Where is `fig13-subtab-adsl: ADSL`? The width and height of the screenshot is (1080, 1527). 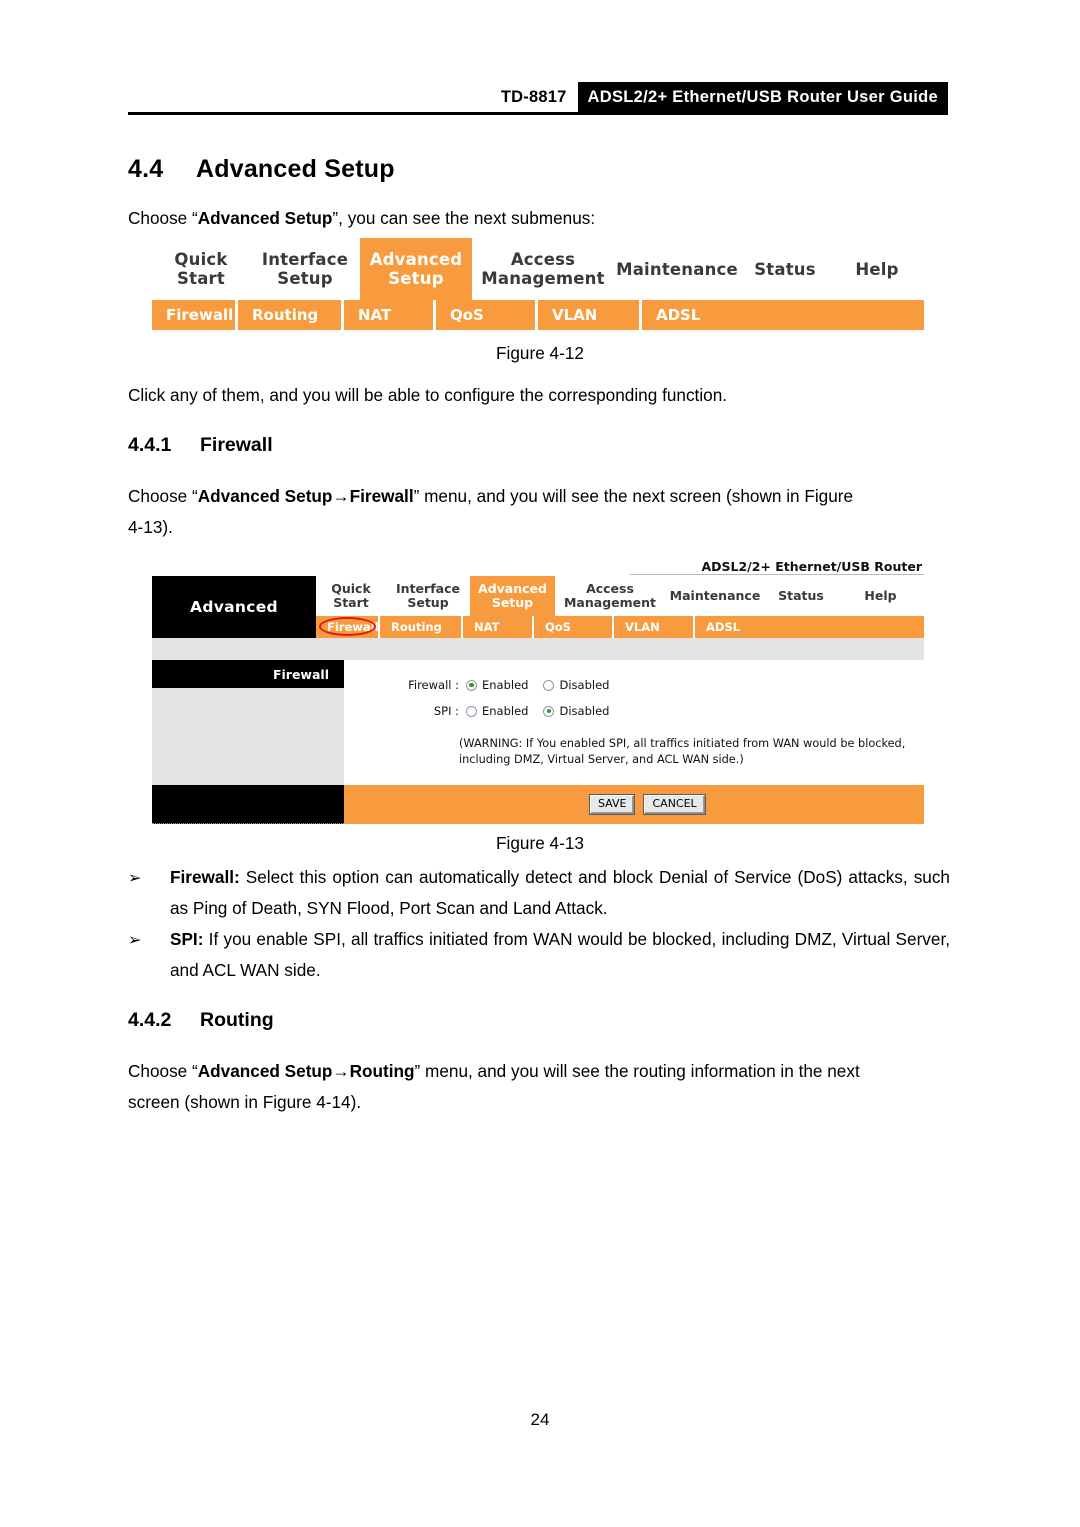
fig13-subtab-adsl: ADSL is located at coordinates (809, 627).